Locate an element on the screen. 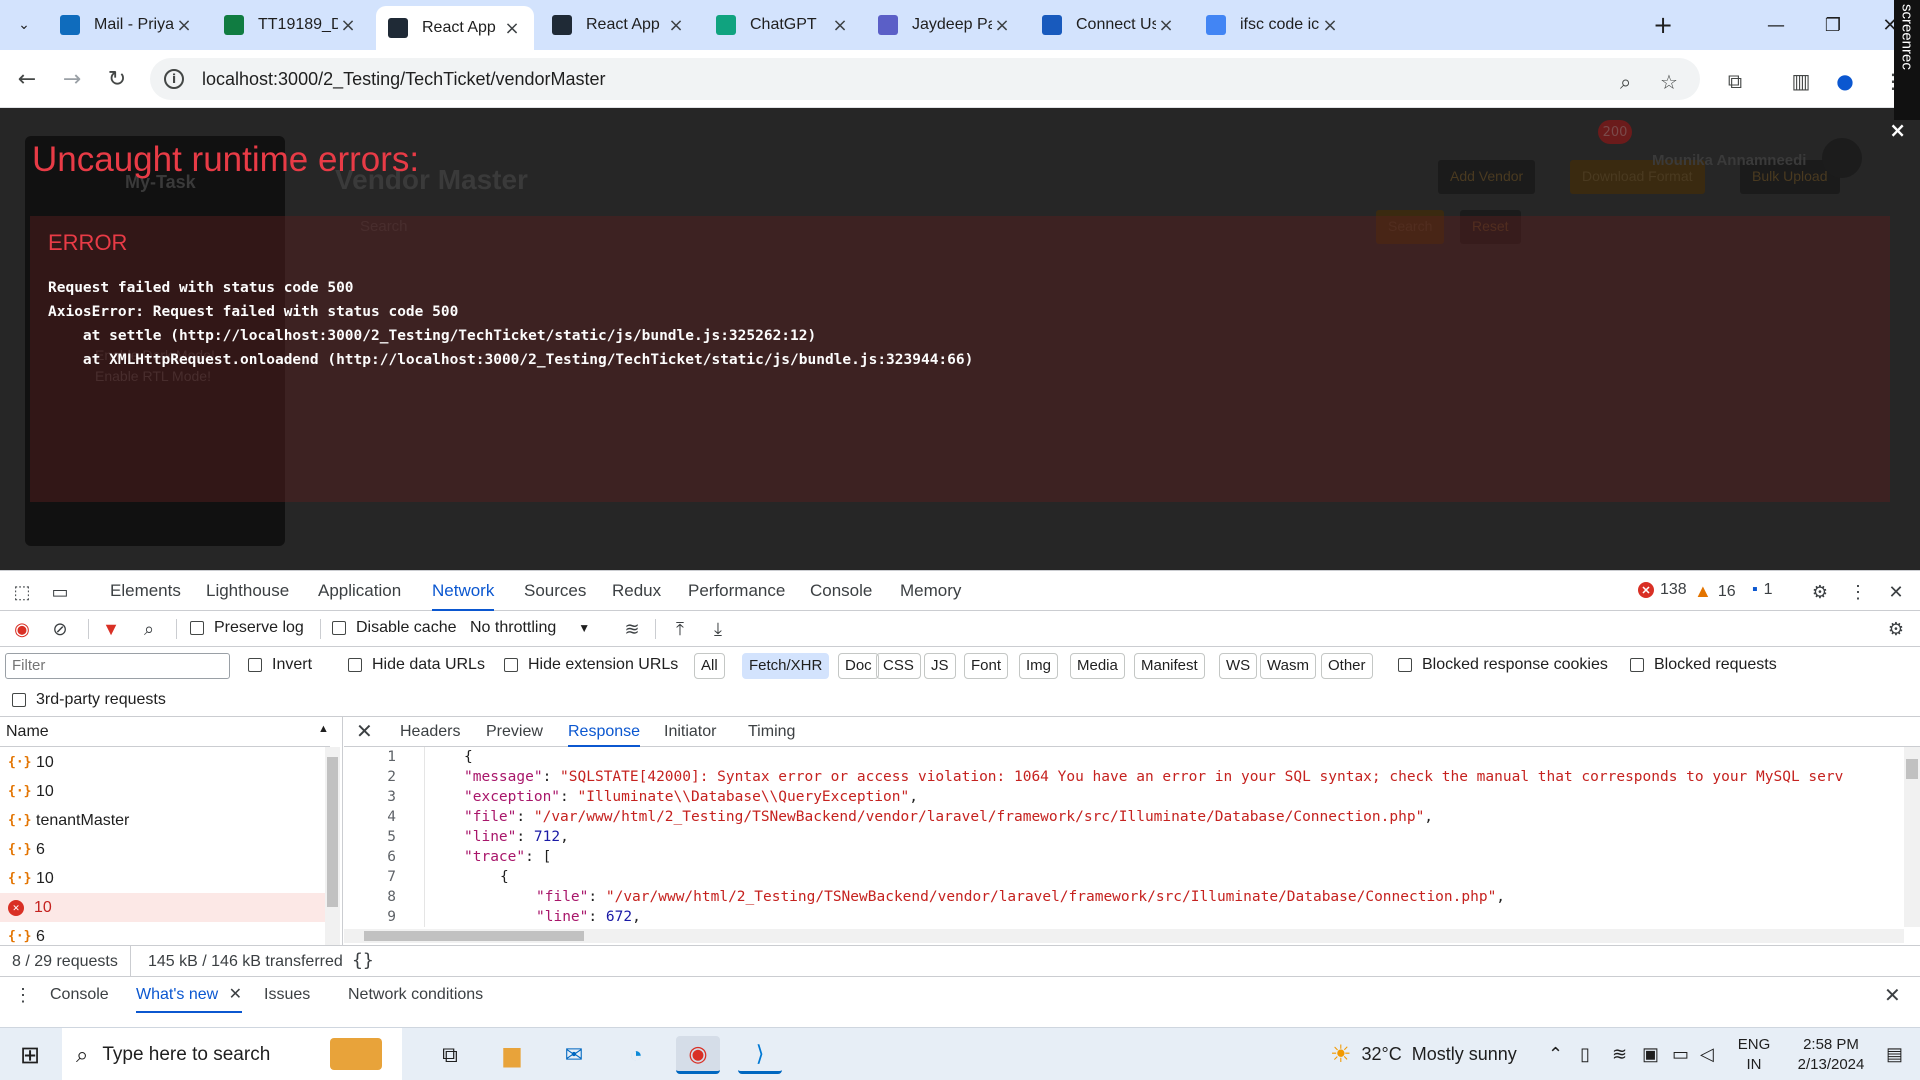  third-party-checkbox: 3rd-party requests is located at coordinates (89, 700).